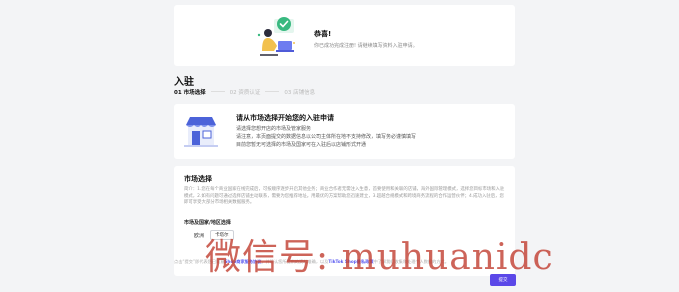 This screenshot has height=292, width=679. Describe the element at coordinates (190, 92) in the screenshot. I see `step-market-select: 01 市场选择` at that location.